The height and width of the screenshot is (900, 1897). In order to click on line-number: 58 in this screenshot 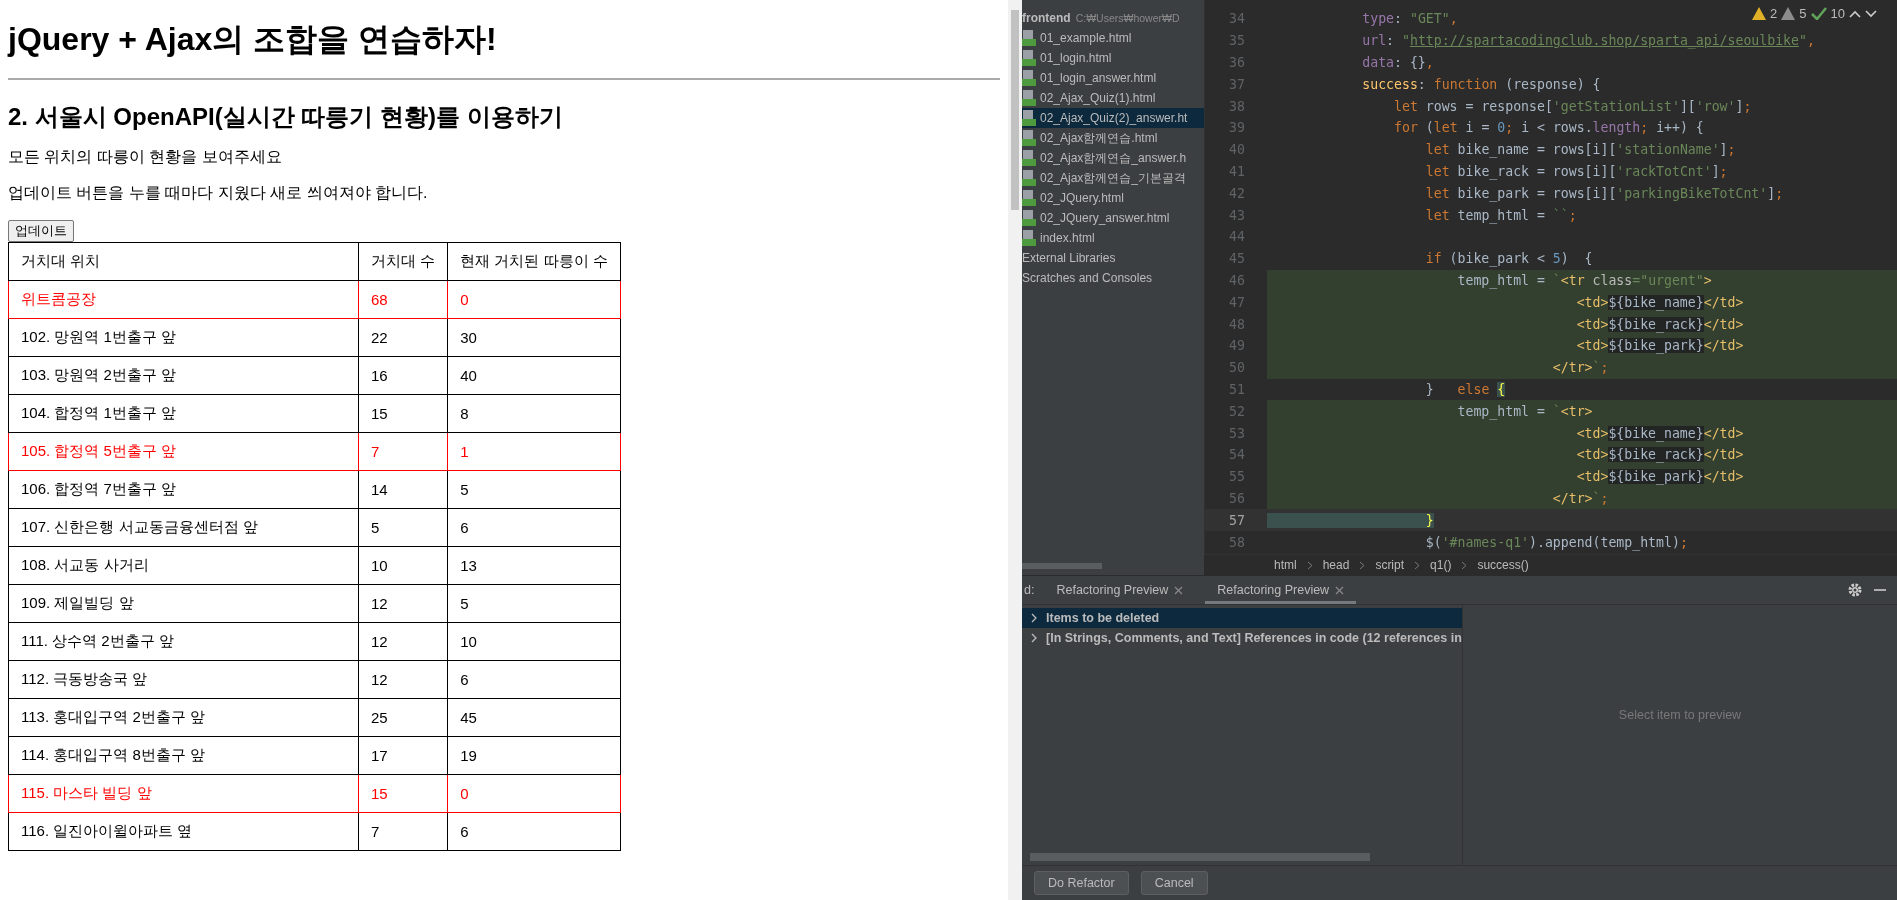, I will do `click(1236, 542)`.